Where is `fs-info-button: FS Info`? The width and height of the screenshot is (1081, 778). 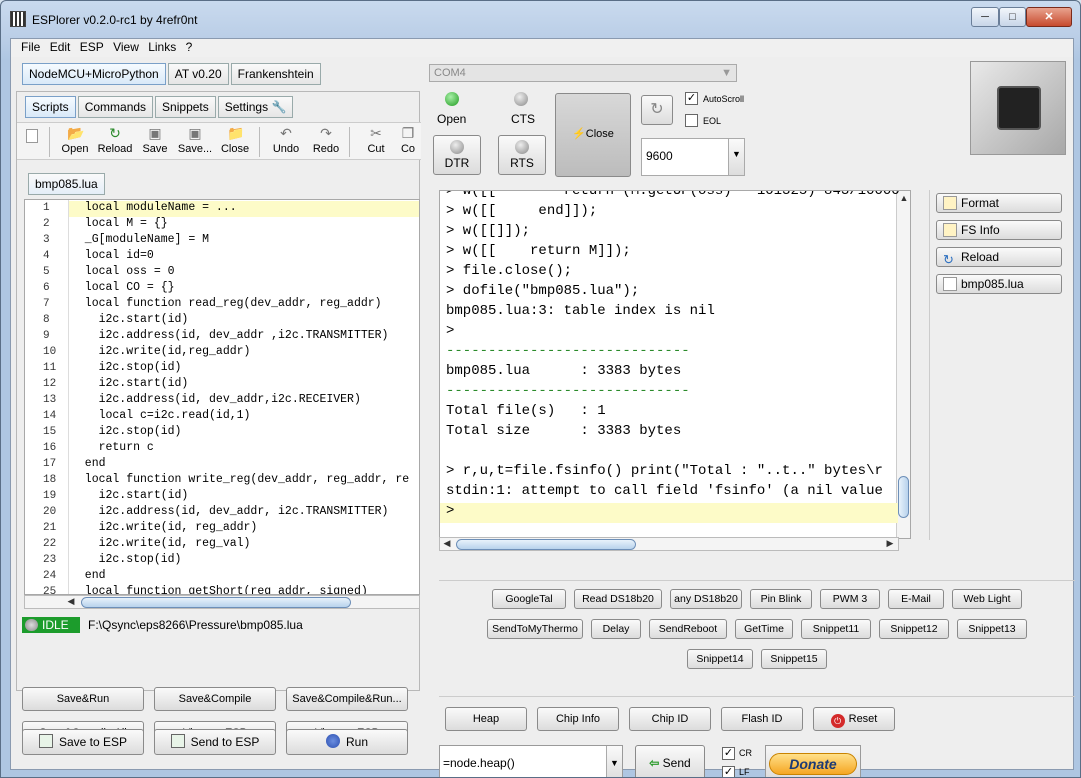 fs-info-button: FS Info is located at coordinates (999, 230).